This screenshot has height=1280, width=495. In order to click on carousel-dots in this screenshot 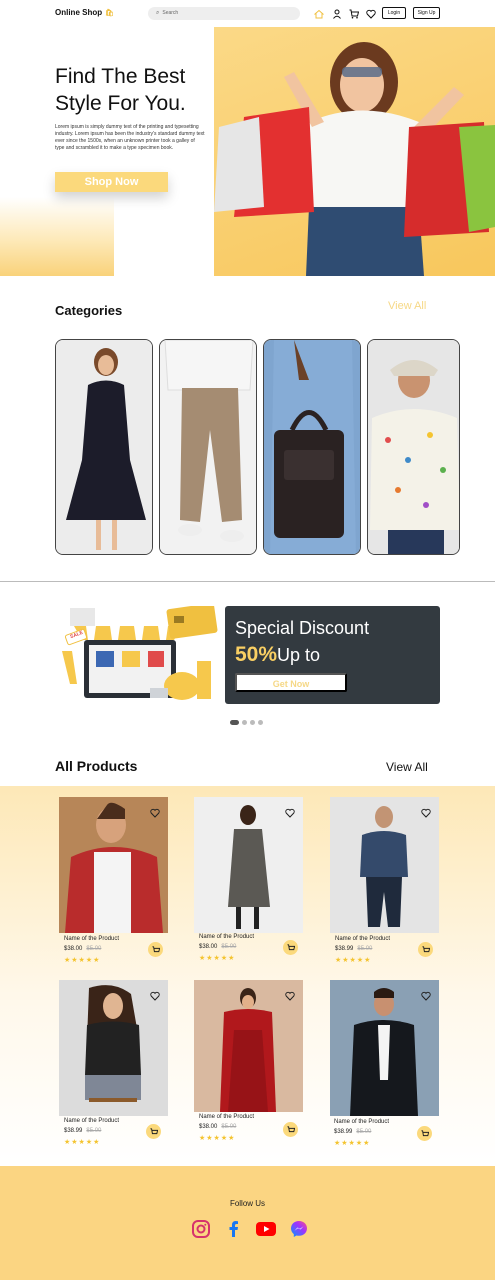, I will do `click(246, 722)`.